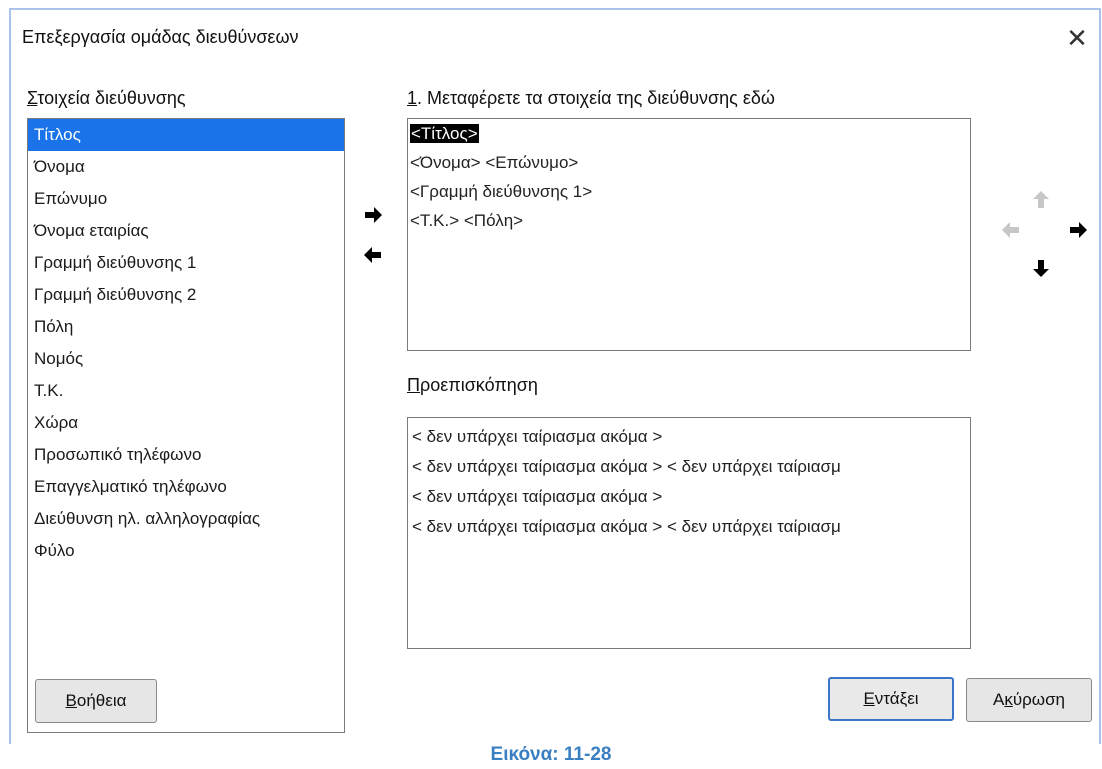 The image size is (1102, 769). I want to click on ok-label: ντάξει, so click(896, 698).